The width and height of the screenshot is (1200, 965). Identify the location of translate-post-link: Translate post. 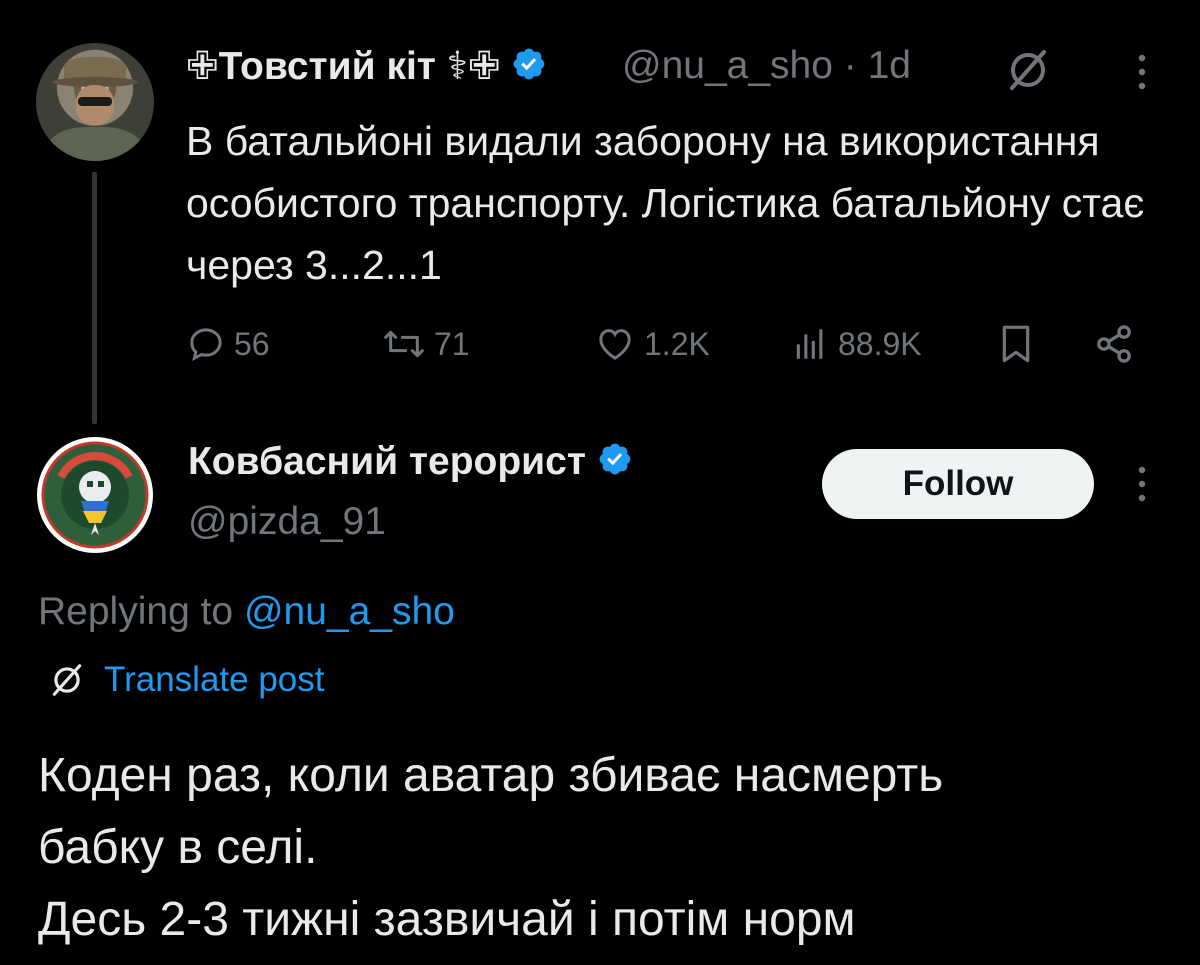
(186, 680).